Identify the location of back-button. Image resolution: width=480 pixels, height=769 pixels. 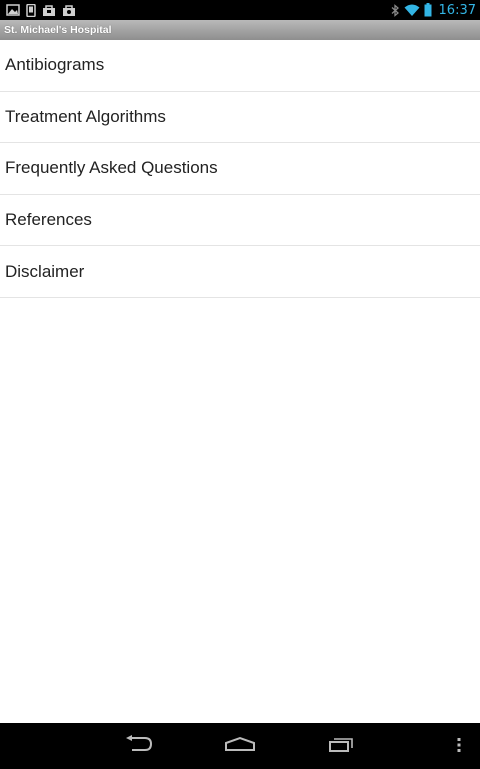
(138, 746).